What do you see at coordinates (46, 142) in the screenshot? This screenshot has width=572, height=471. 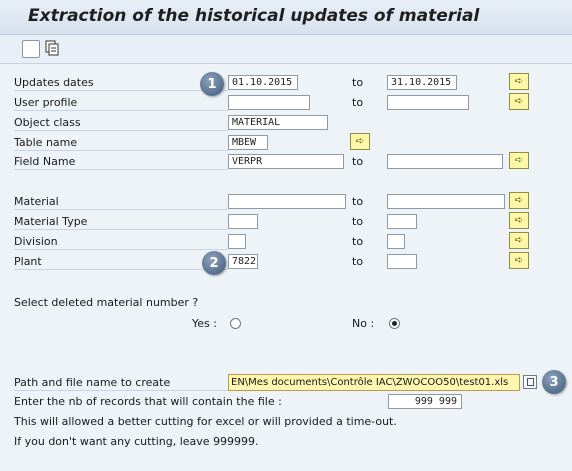 I see `table-name-label: Table name` at bounding box center [46, 142].